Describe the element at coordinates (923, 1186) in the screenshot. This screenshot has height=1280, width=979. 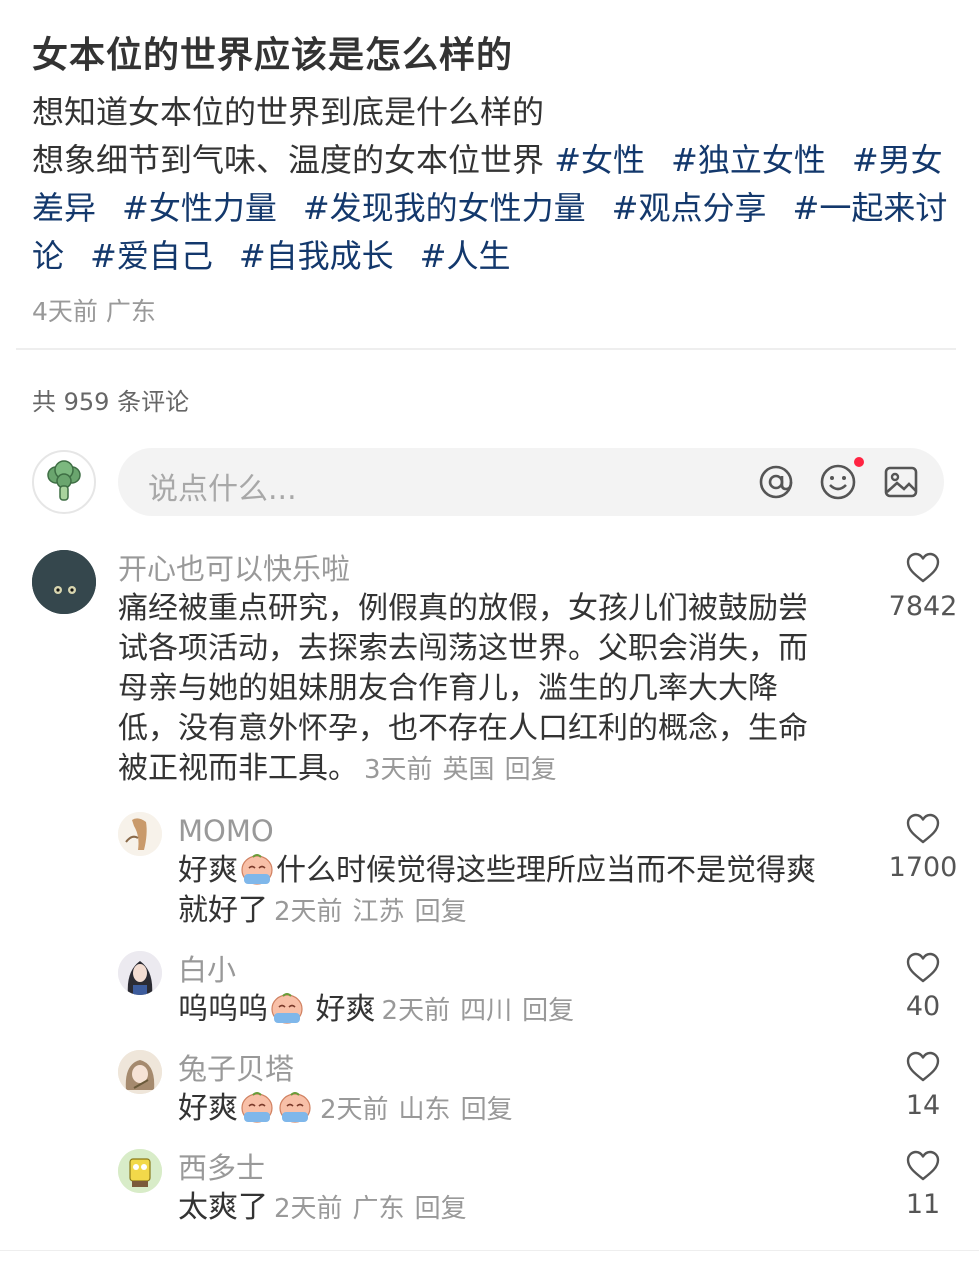
I see `like-button: 11` at that location.